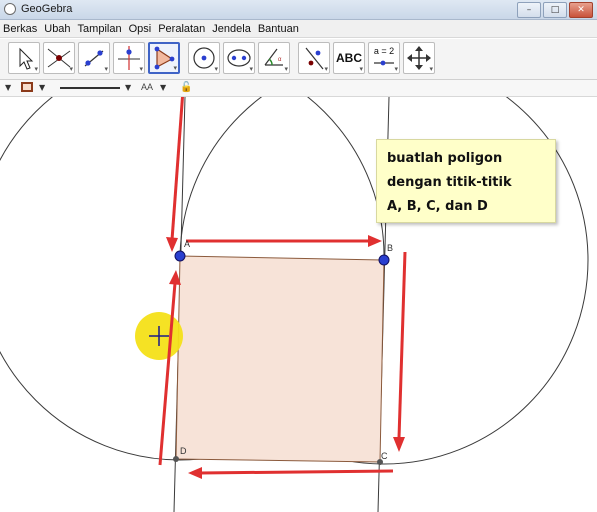 The width and height of the screenshot is (597, 512). I want to click on window-controls: – □ ✕, so click(555, 10).